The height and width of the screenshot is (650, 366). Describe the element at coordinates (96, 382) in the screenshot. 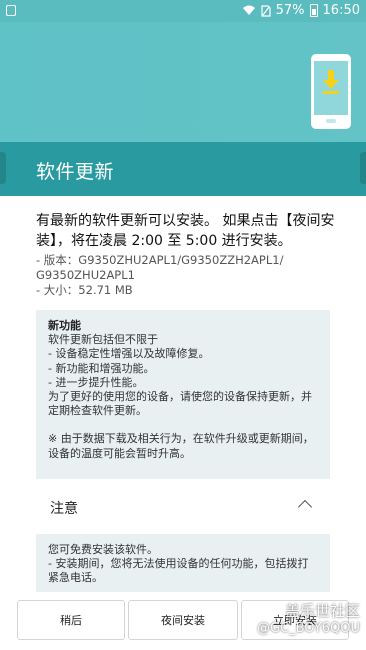

I see `features-line: - 进一步提升性能。` at that location.